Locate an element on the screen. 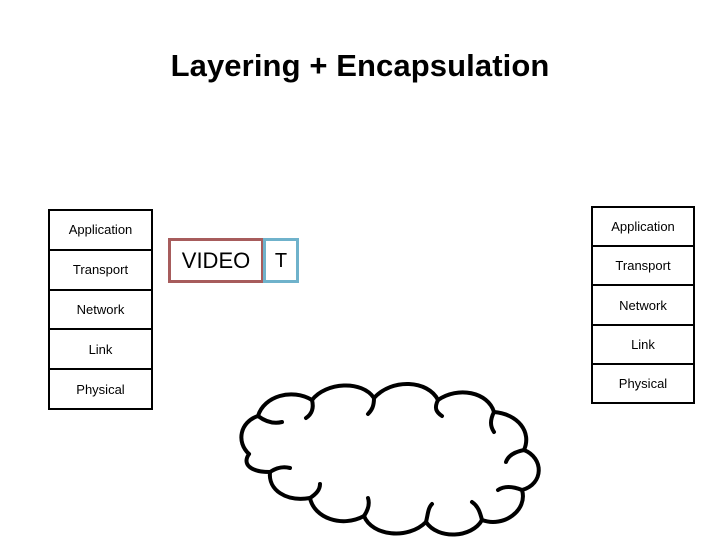 The width and height of the screenshot is (720, 540). packet-diagram: VIDEO T is located at coordinates (233, 260).